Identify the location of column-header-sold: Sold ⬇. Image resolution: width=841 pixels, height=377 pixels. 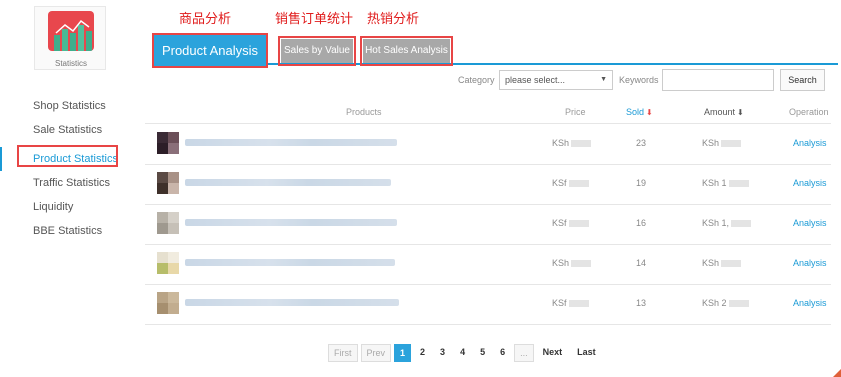
(639, 112).